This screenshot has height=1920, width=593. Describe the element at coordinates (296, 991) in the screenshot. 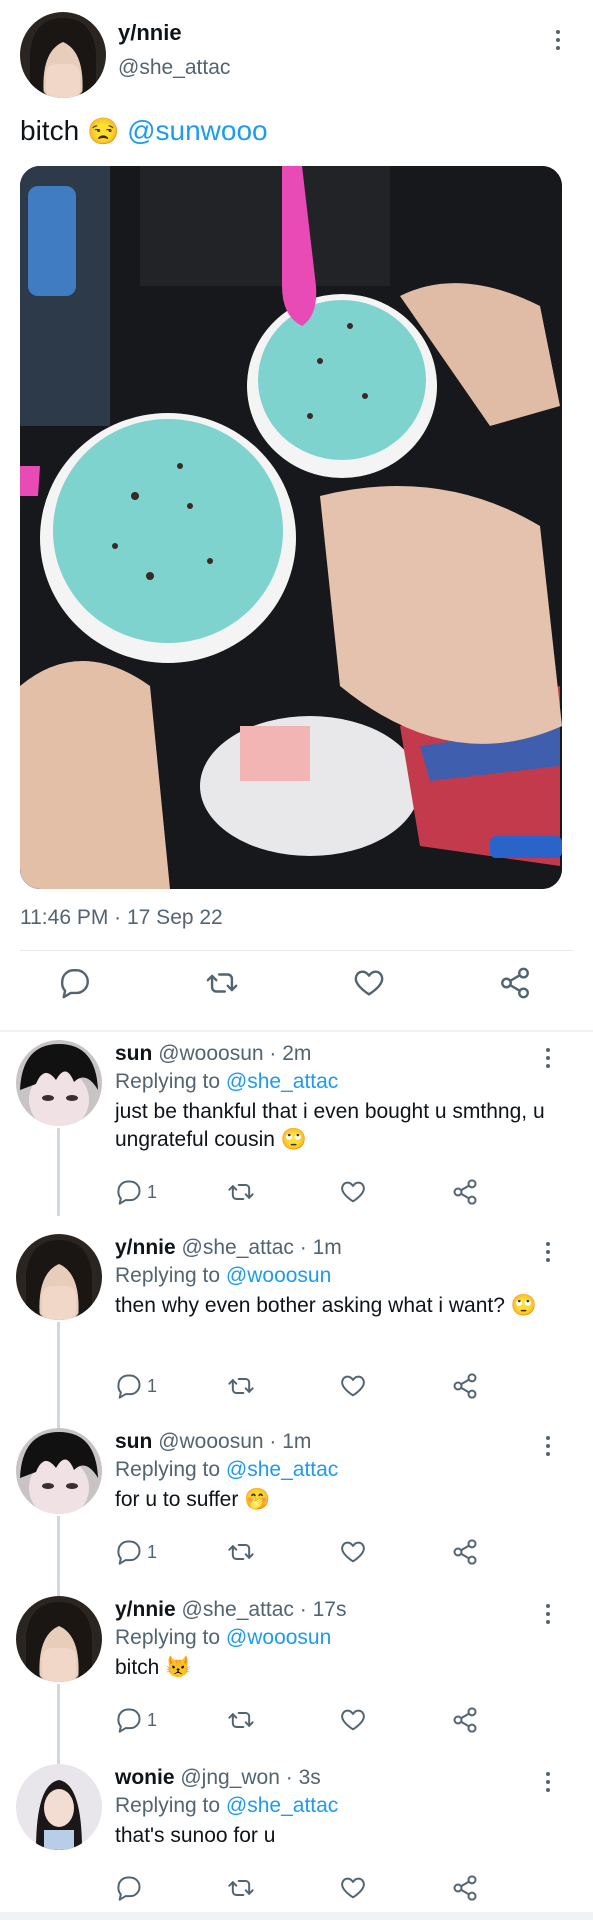

I see `main-action-bar` at that location.